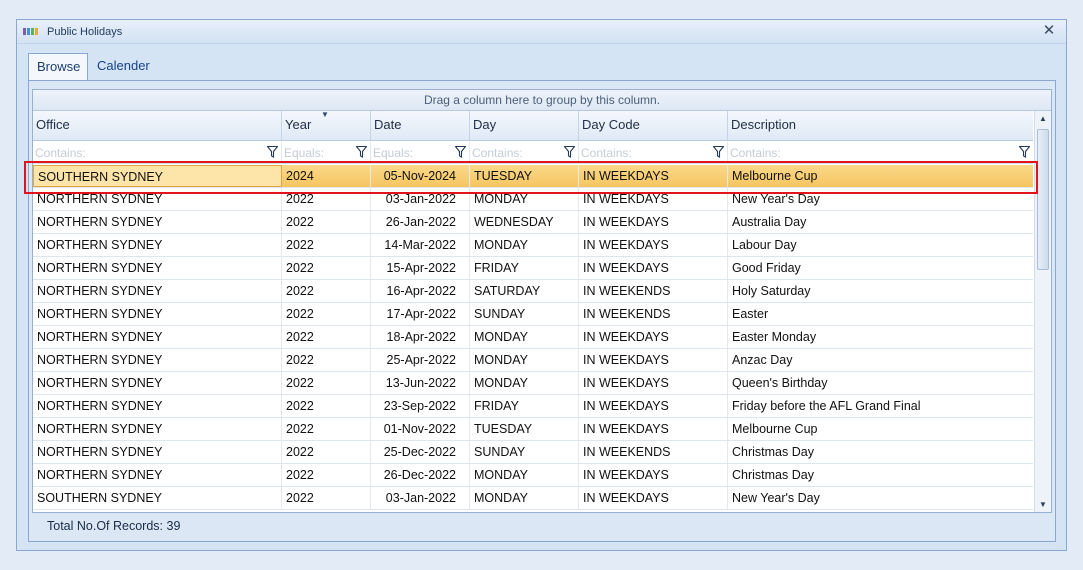 The height and width of the screenshot is (570, 1083). What do you see at coordinates (420, 176) in the screenshot?
I see `cell-date: 05-Nov-2024` at bounding box center [420, 176].